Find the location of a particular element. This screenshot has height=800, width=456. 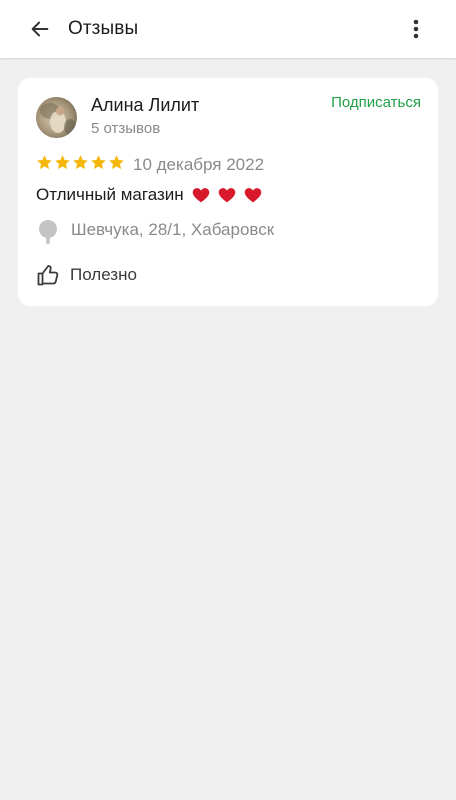

author-name: Алина Лилит is located at coordinates (145, 105).